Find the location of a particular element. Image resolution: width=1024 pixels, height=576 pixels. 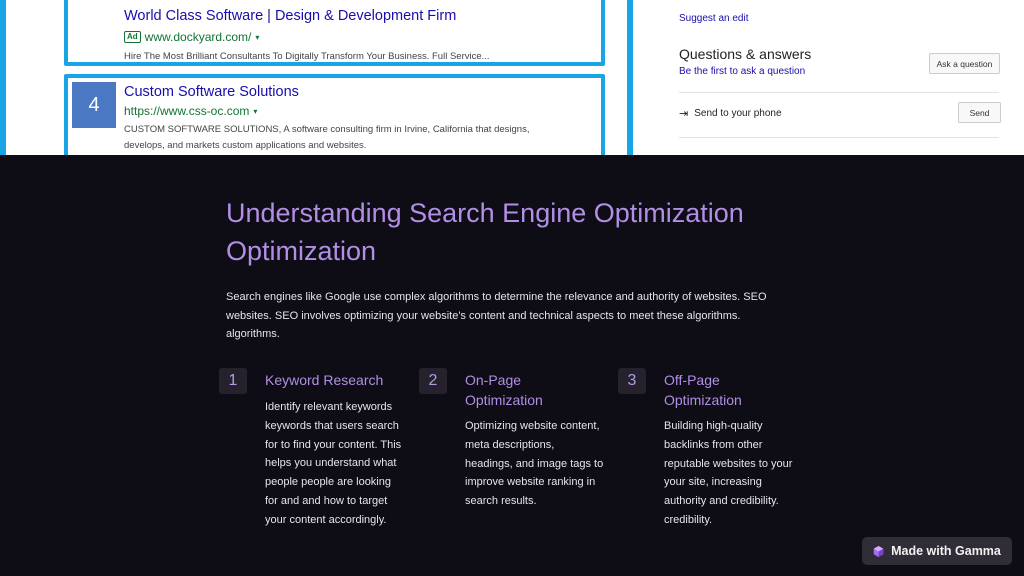

result-rank-badge: 4 is located at coordinates (94, 105).